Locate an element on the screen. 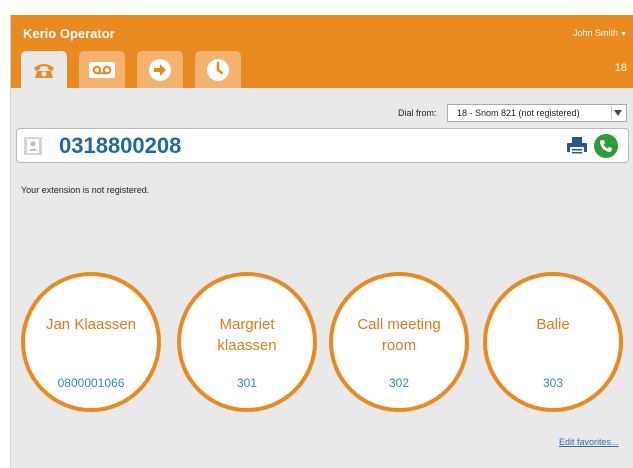 The width and height of the screenshot is (633, 468). favorite-call-meeting-room: Call meeting room 302 is located at coordinates (399, 342).